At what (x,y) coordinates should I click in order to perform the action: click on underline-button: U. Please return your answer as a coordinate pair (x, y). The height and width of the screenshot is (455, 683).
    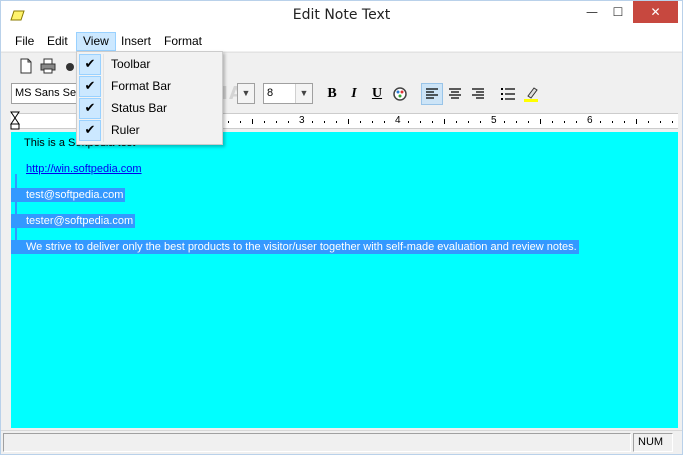
    Looking at the image, I should click on (377, 94).